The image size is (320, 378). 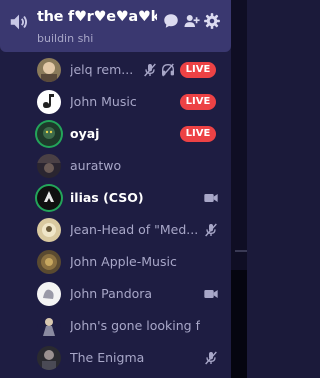 I want to click on adjacent-pane-edge, so click(x=239, y=189).